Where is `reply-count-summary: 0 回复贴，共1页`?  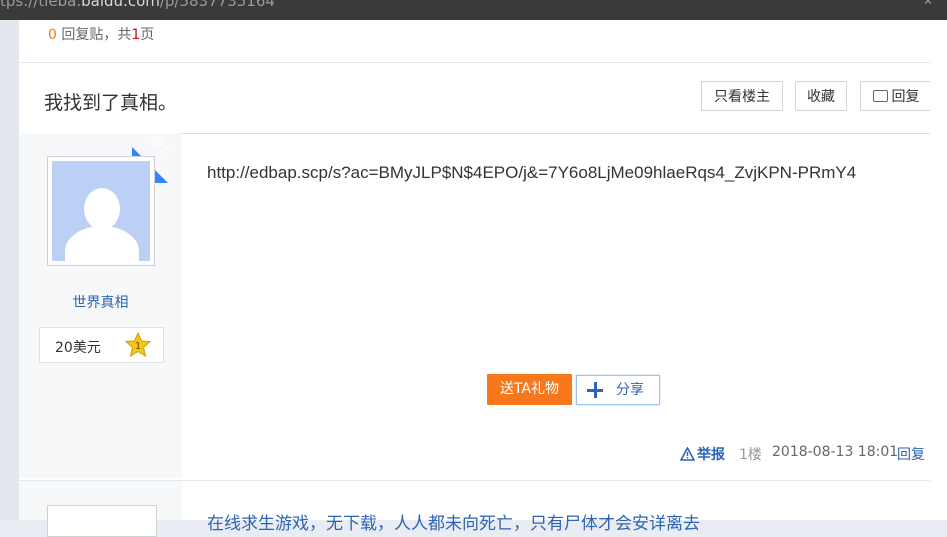
reply-count-summary: 0 回复贴，共1页 is located at coordinates (101, 34).